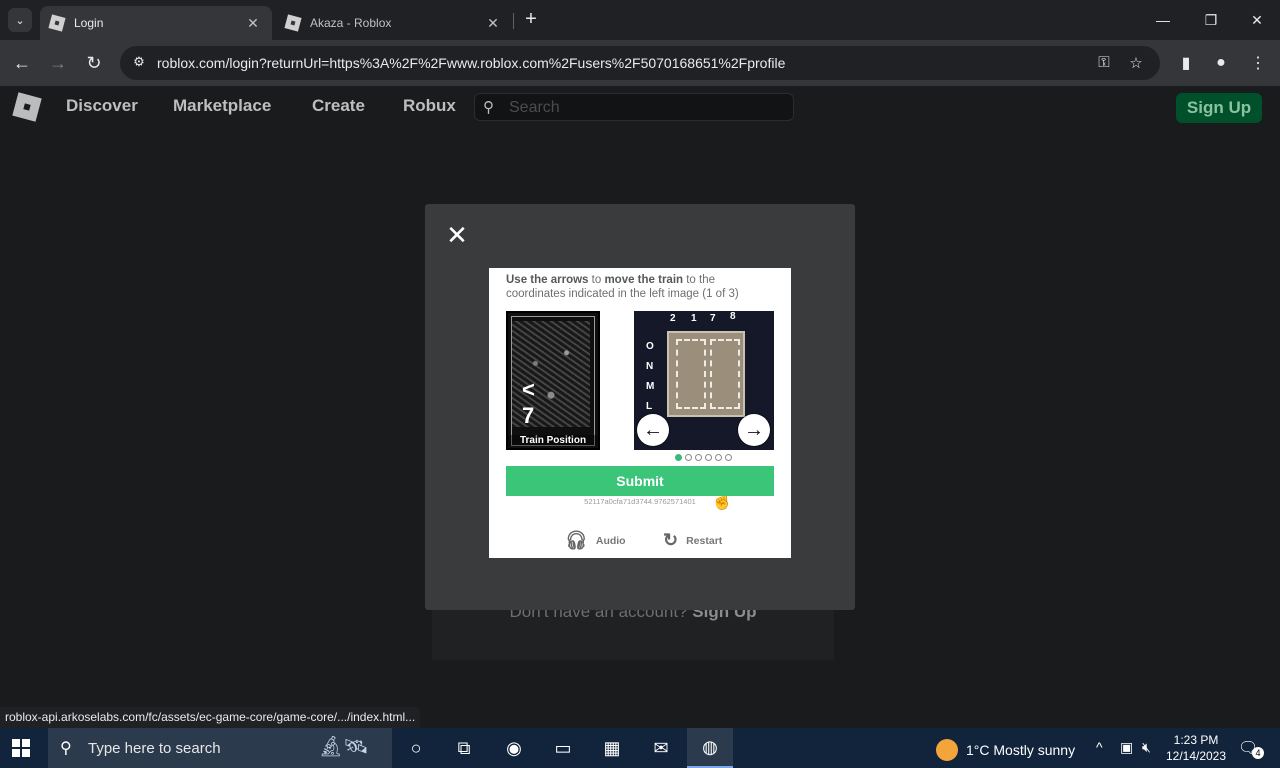 The height and width of the screenshot is (768, 1280). I want to click on restore-icon: ❐, so click(1211, 20).